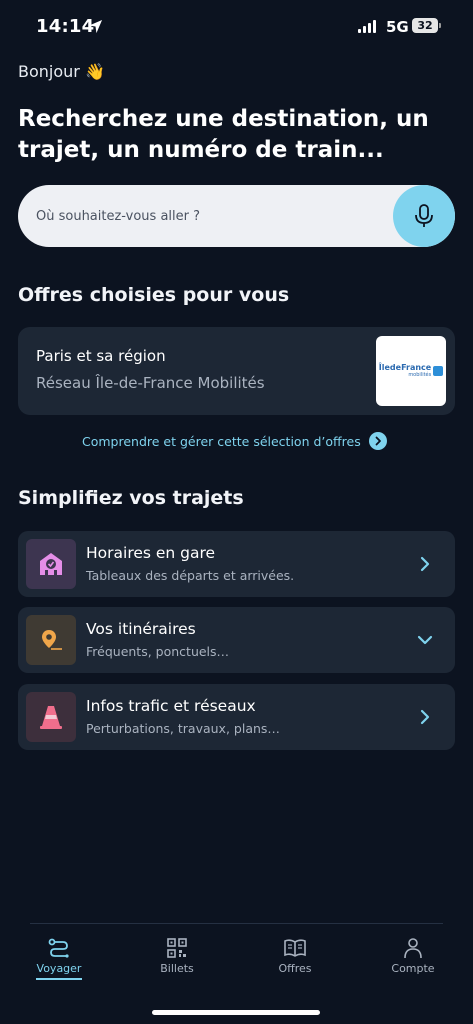 Image resolution: width=473 pixels, height=1024 pixels. Describe the element at coordinates (413, 948) in the screenshot. I see `user-icon` at that location.